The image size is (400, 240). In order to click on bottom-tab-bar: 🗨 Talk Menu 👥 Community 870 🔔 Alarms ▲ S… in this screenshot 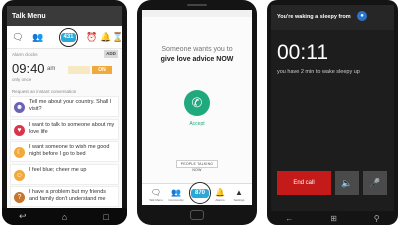, I will do `click(197, 193)`.